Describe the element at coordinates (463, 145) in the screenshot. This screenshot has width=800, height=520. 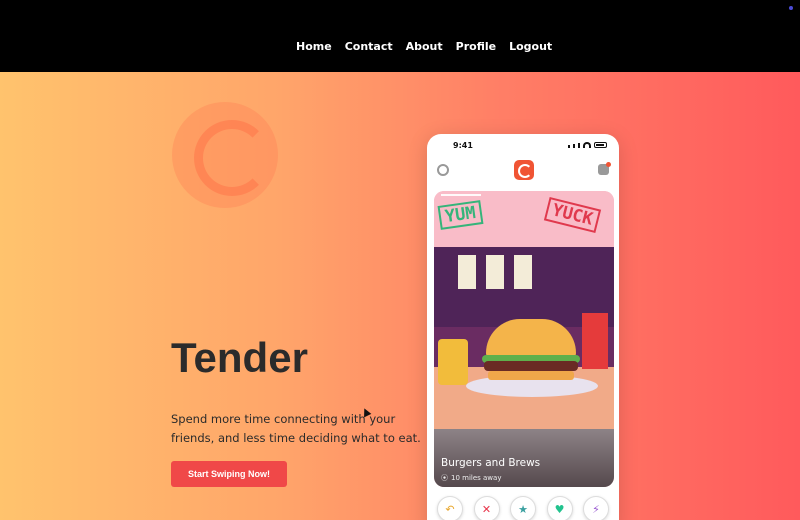
I see `status-time: 9:41` at that location.